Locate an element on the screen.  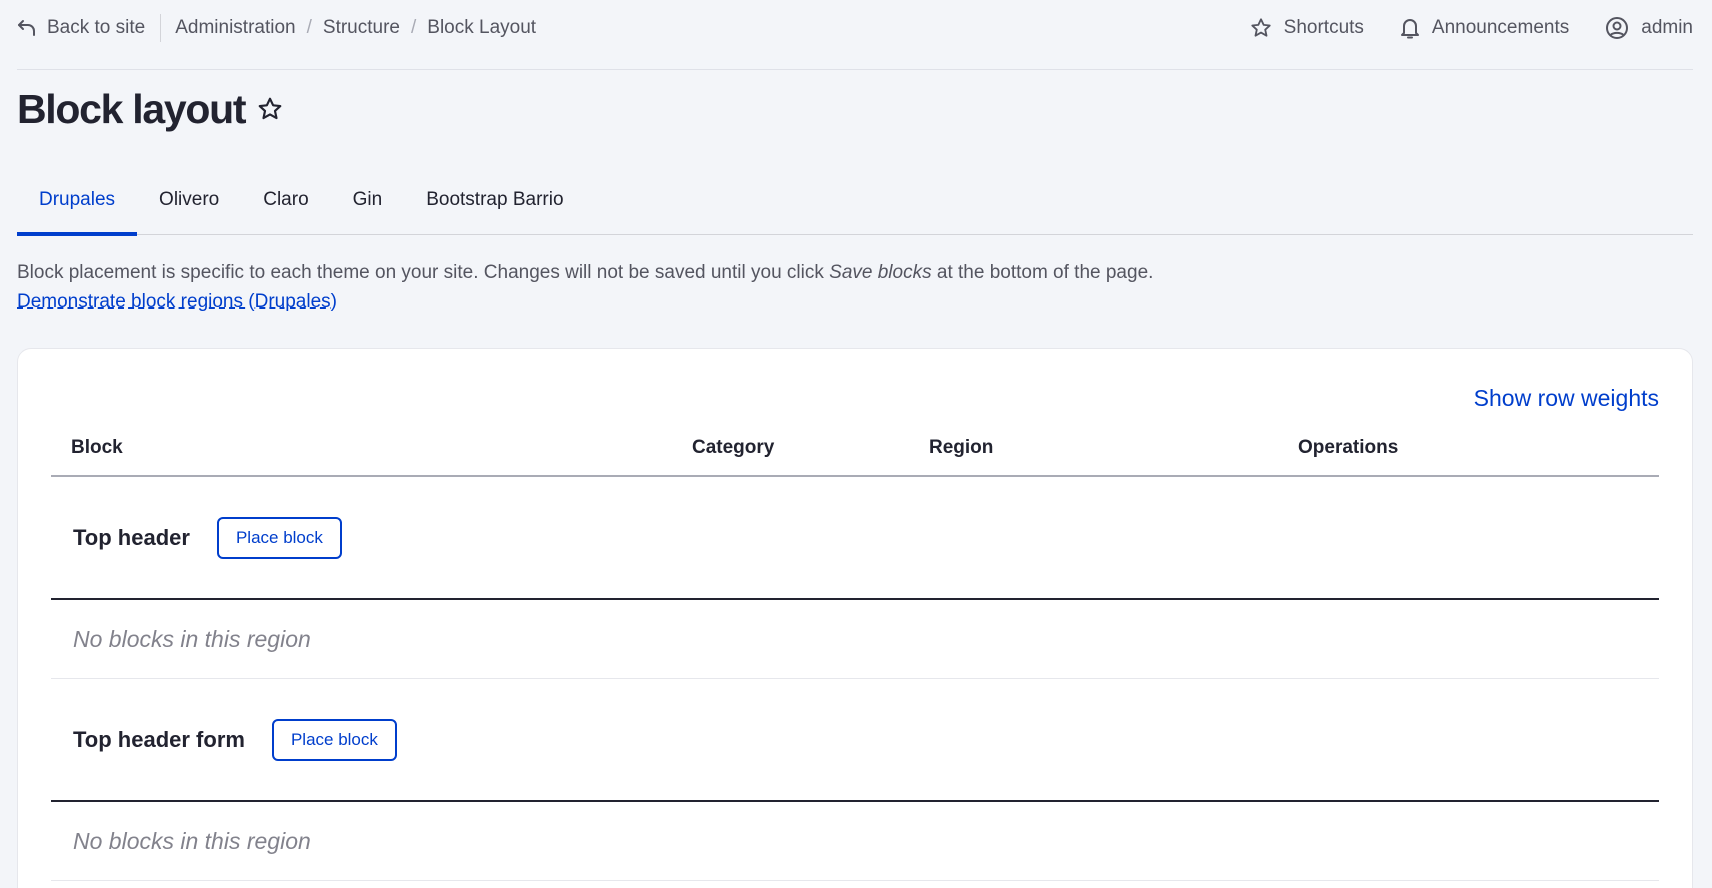
tab-bootstrap-barrio: Bootstrap Barrio is located at coordinates (494, 205).